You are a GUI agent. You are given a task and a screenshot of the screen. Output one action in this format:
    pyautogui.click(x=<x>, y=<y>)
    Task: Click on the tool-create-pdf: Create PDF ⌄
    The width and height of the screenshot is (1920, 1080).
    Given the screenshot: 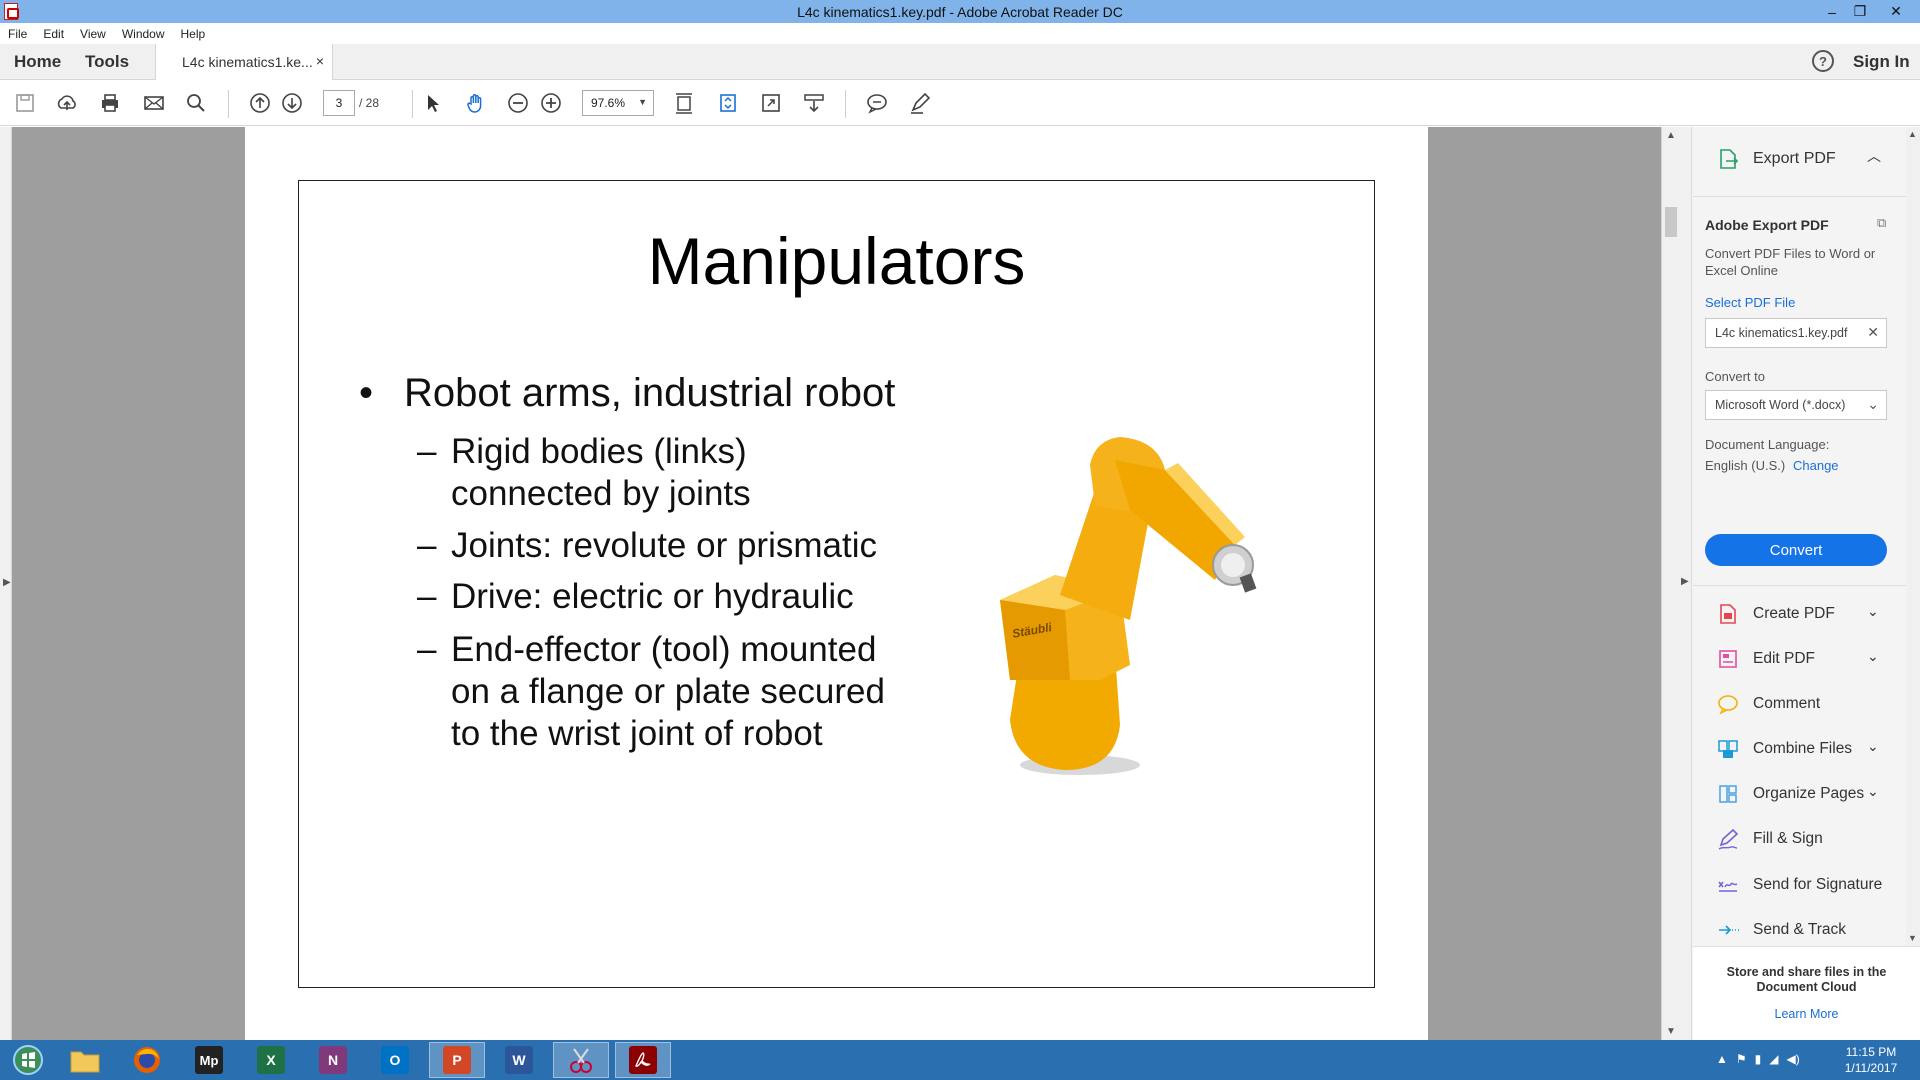 What is the action you would take?
    pyautogui.click(x=1798, y=614)
    